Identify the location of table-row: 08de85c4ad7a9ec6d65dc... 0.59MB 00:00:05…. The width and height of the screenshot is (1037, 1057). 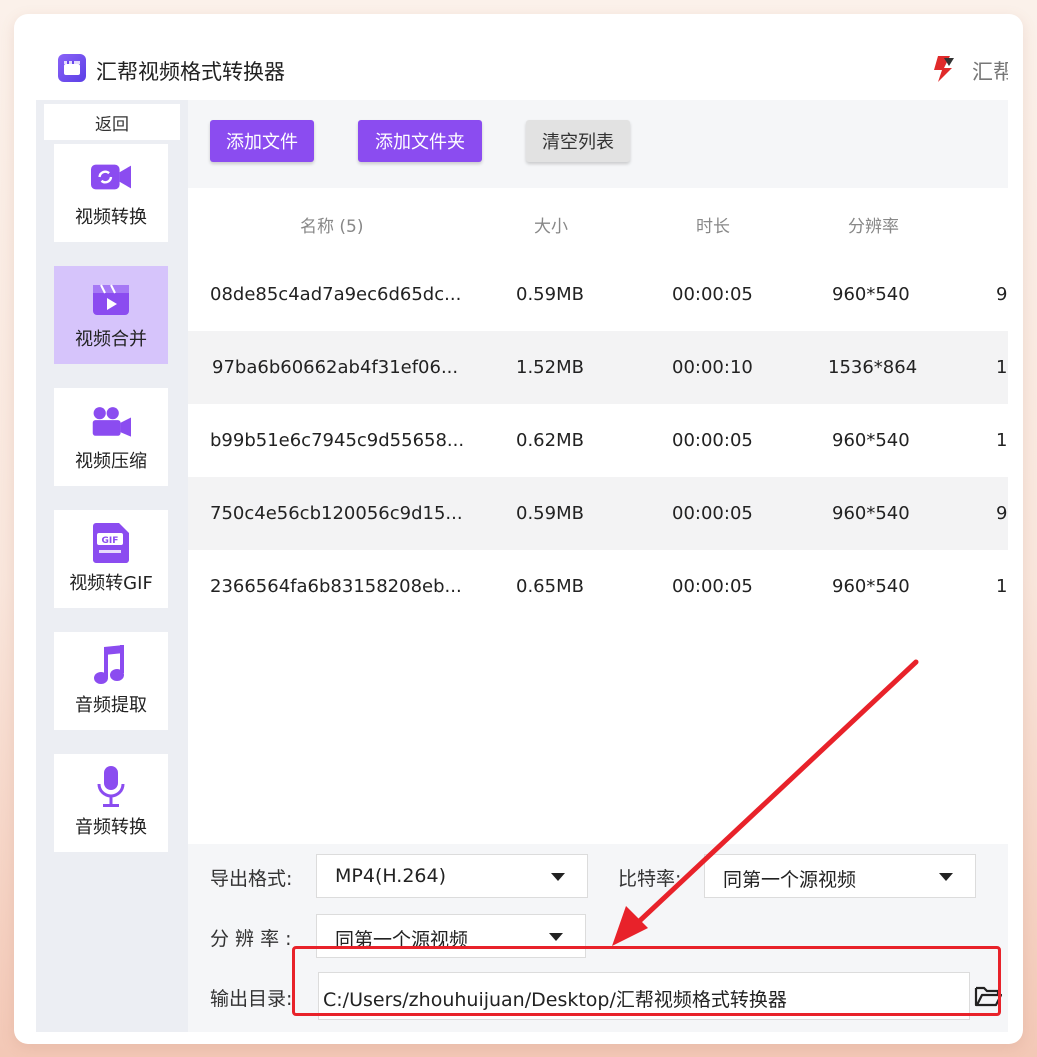
(598, 294).